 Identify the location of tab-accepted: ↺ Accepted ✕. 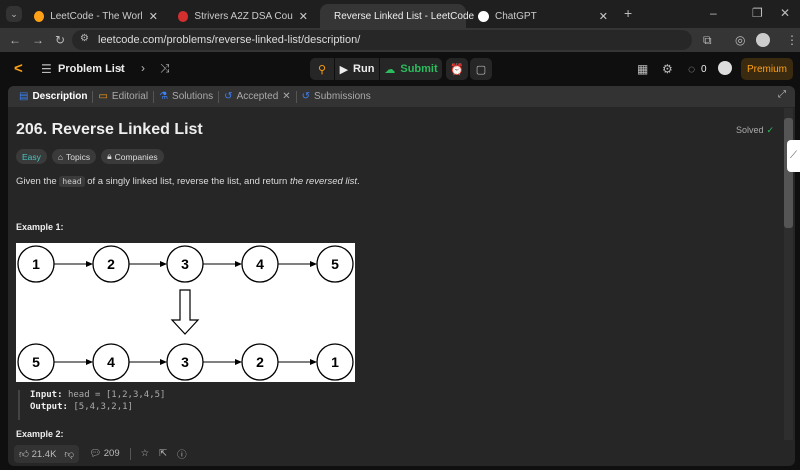
(257, 96).